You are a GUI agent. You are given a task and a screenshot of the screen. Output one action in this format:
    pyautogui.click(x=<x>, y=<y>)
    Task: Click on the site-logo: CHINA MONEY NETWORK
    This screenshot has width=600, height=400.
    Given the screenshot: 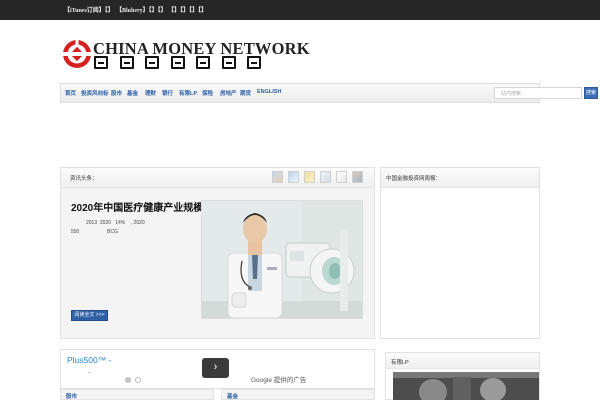 What is the action you would take?
    pyautogui.click(x=186, y=55)
    